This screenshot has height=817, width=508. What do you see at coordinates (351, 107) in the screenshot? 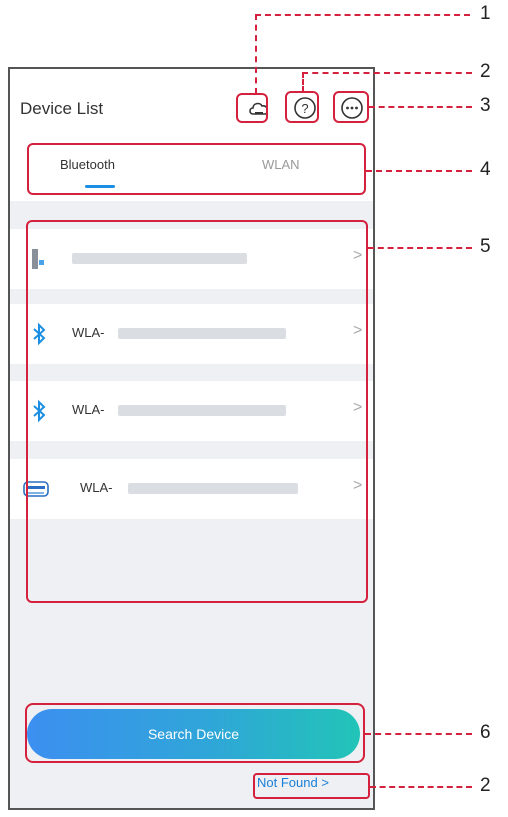
I see `callout-box-more` at bounding box center [351, 107].